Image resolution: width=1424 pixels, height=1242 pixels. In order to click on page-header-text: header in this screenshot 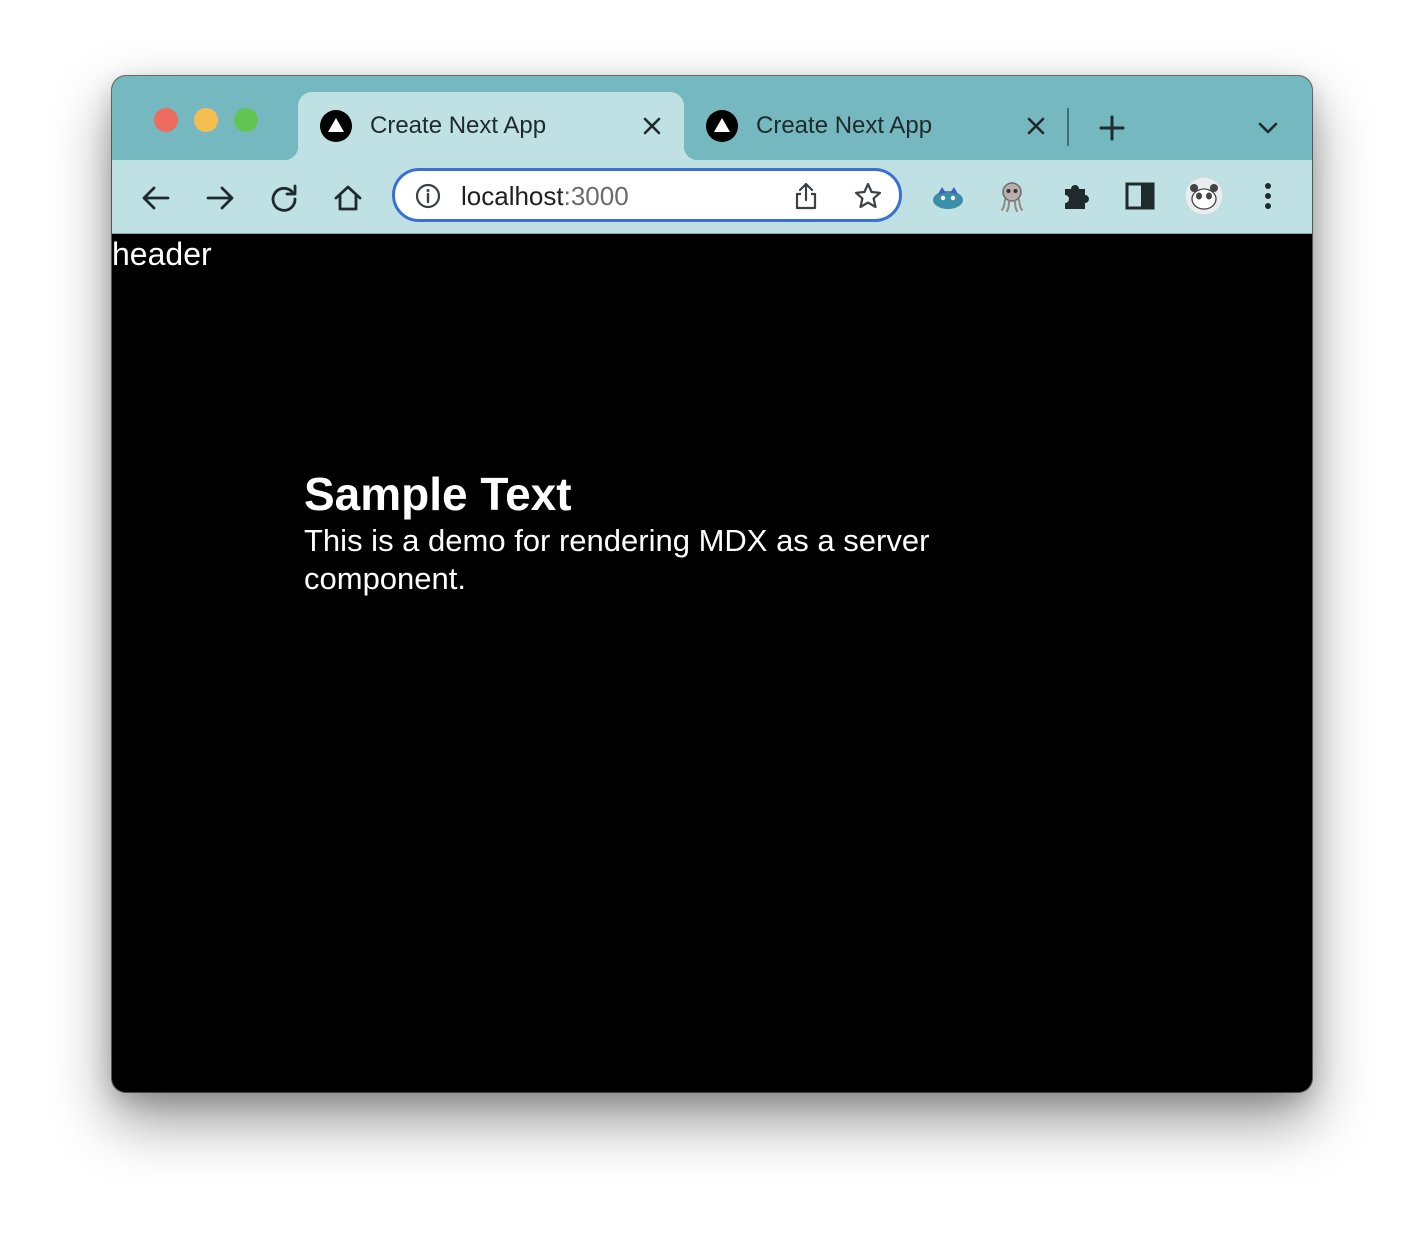, I will do `click(162, 254)`.